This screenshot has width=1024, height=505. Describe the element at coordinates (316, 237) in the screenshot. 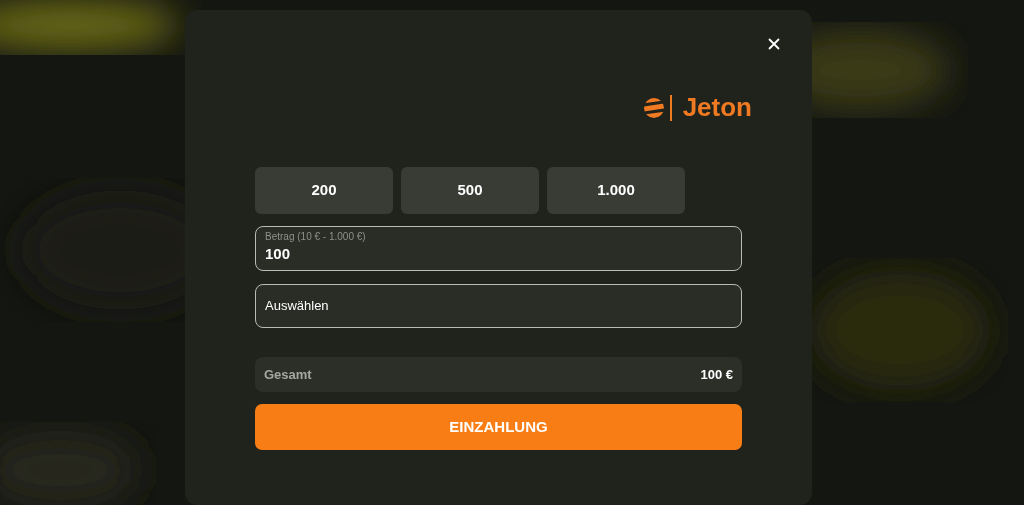

I see `field-label: Betrag (10 € - 1.000 €)` at that location.